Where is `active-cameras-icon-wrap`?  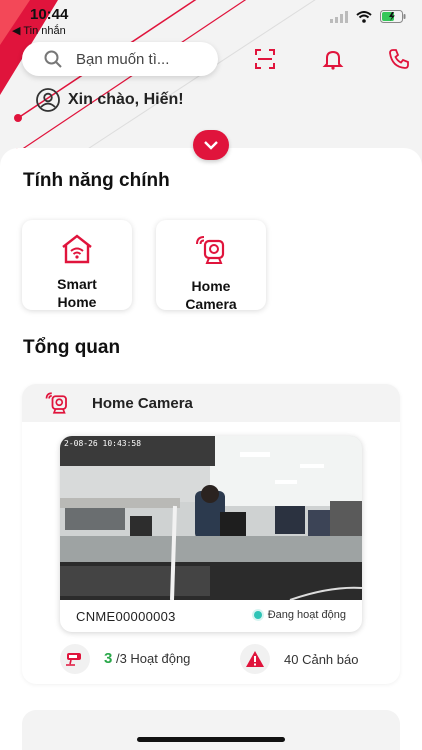
active-cameras-icon-wrap is located at coordinates (75, 659).